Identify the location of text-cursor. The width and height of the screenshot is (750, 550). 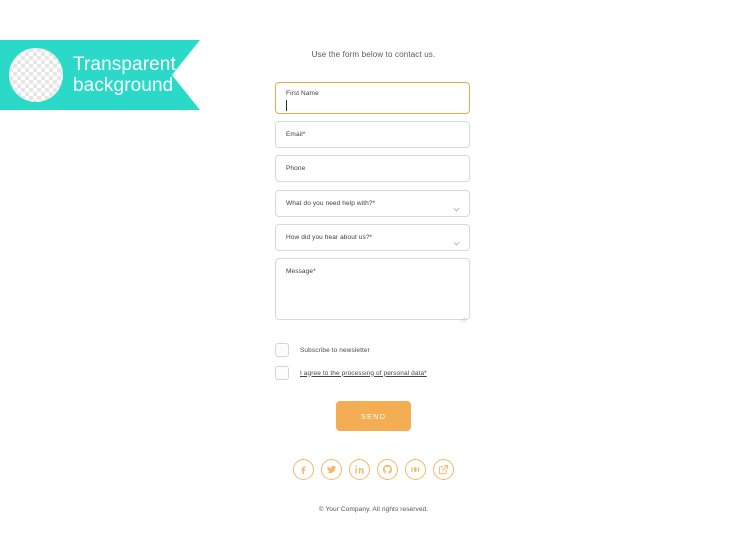
(286, 105).